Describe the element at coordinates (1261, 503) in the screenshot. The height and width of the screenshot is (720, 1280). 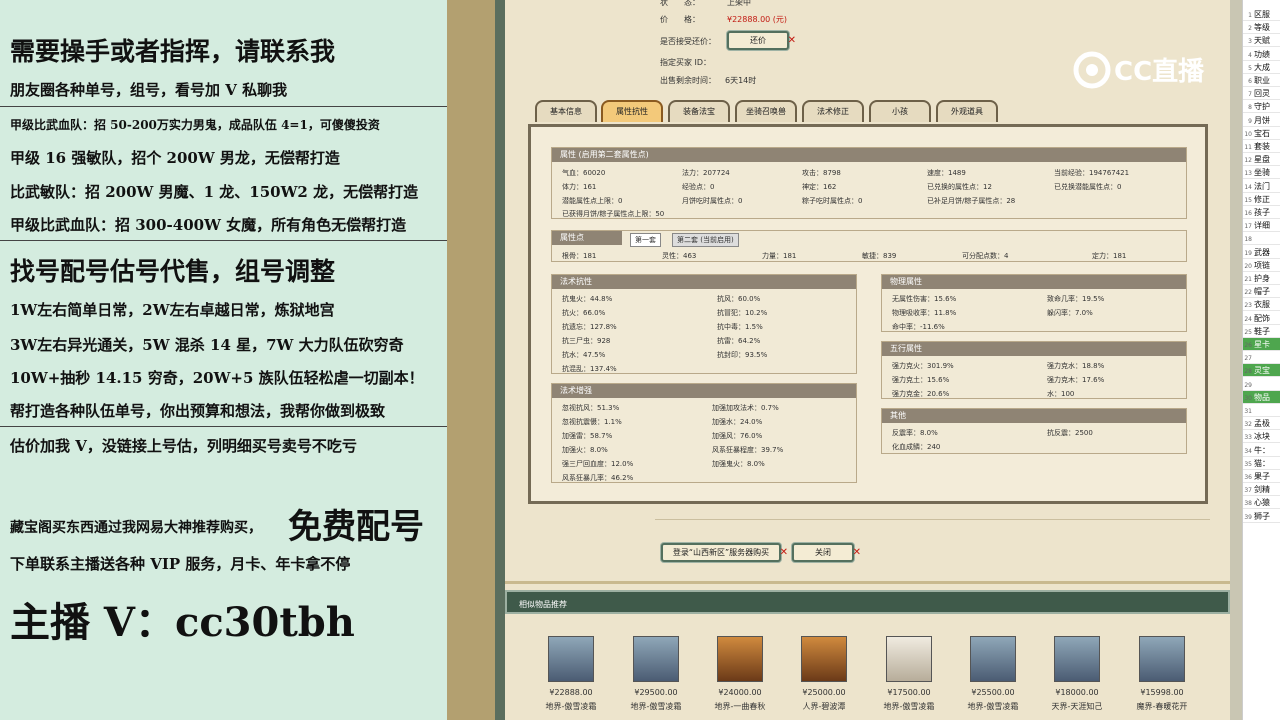
I see `sidebar-row: 38 心猿` at that location.